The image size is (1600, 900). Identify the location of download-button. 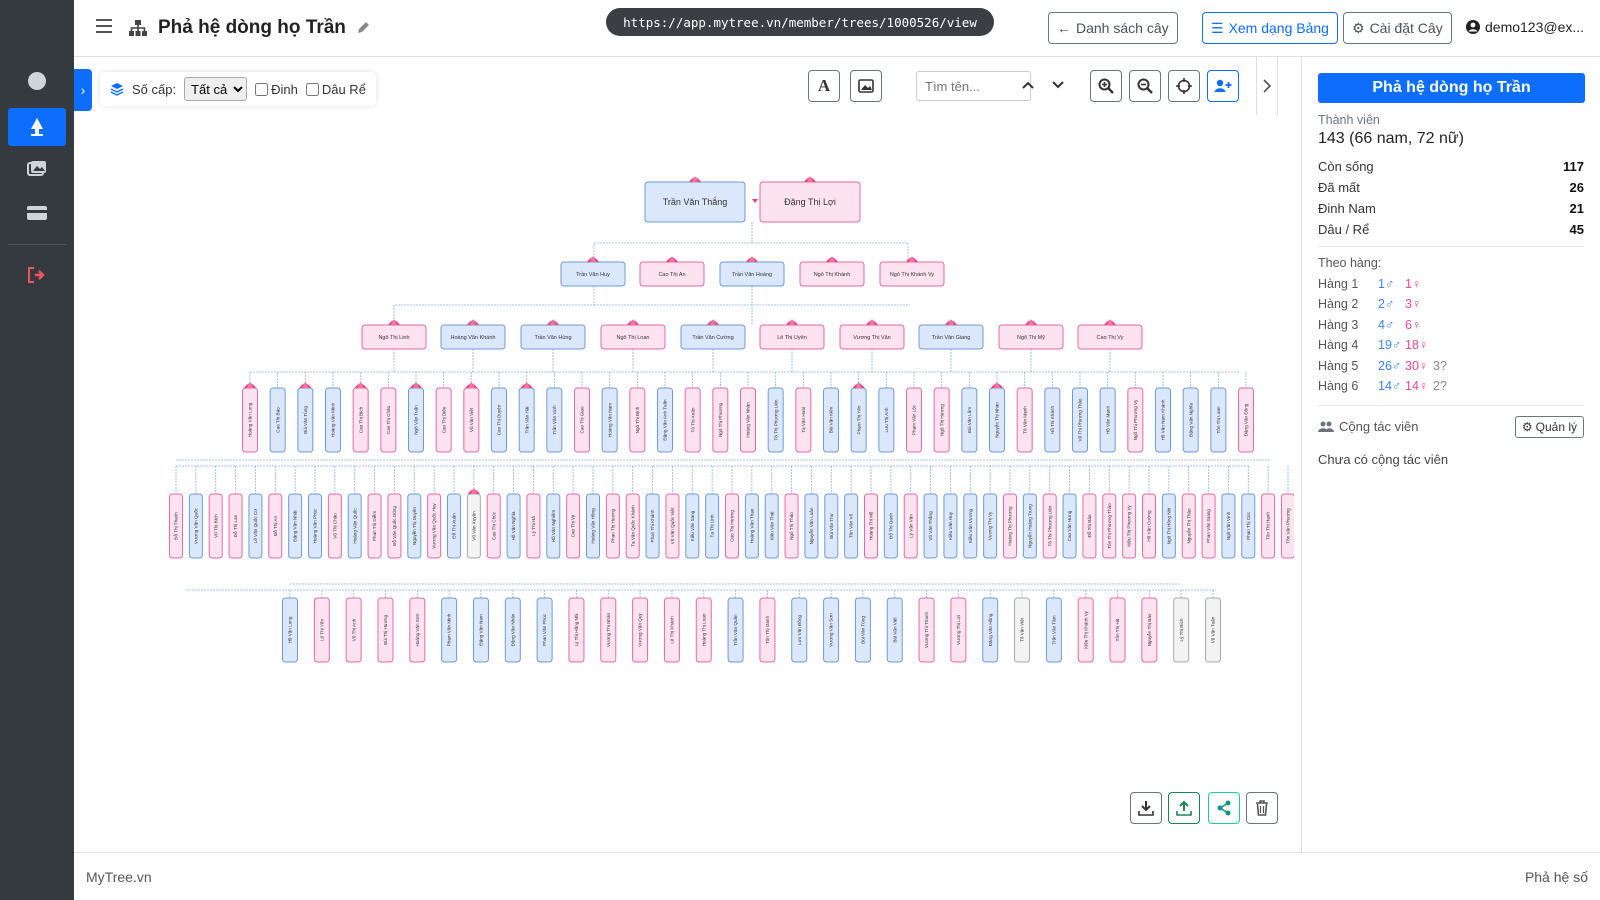
(1146, 808).